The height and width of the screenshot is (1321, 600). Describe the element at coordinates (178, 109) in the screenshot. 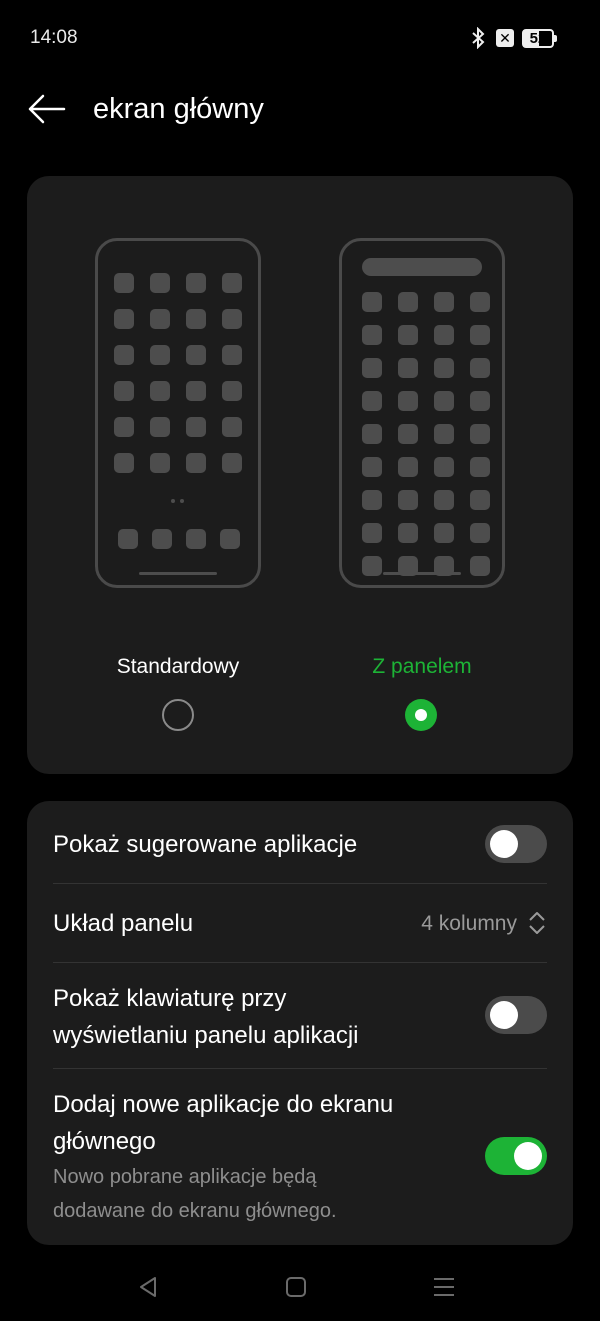

I see `page-title: ekran główny` at that location.